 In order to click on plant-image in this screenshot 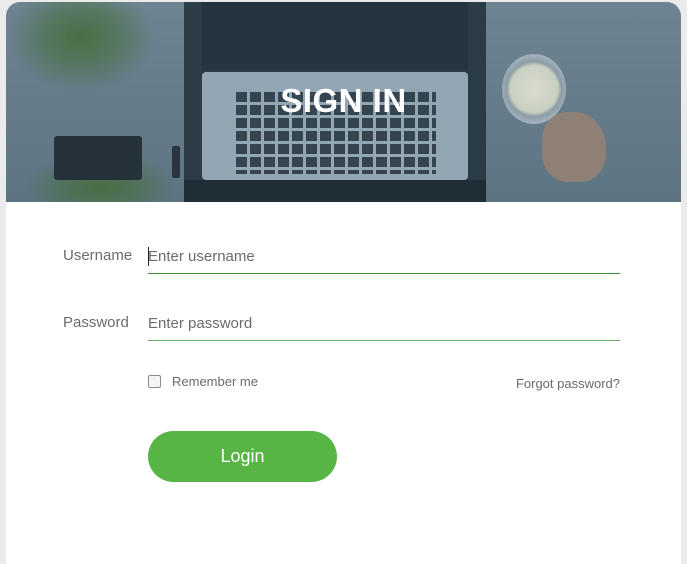, I will do `click(81, 47)`.